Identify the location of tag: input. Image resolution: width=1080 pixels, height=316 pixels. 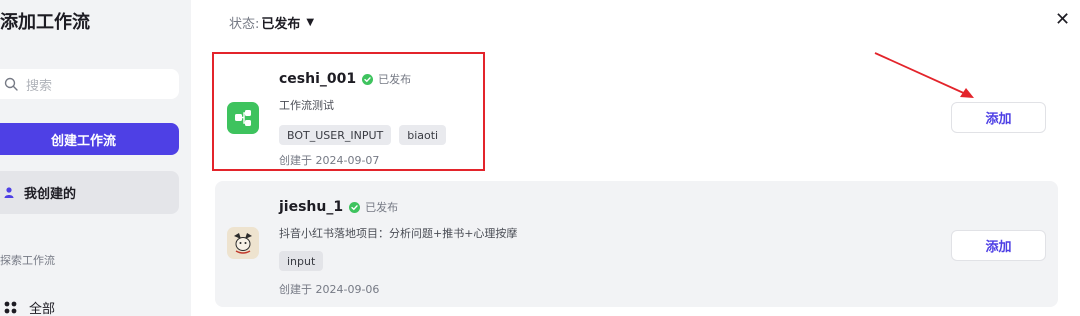
(301, 261).